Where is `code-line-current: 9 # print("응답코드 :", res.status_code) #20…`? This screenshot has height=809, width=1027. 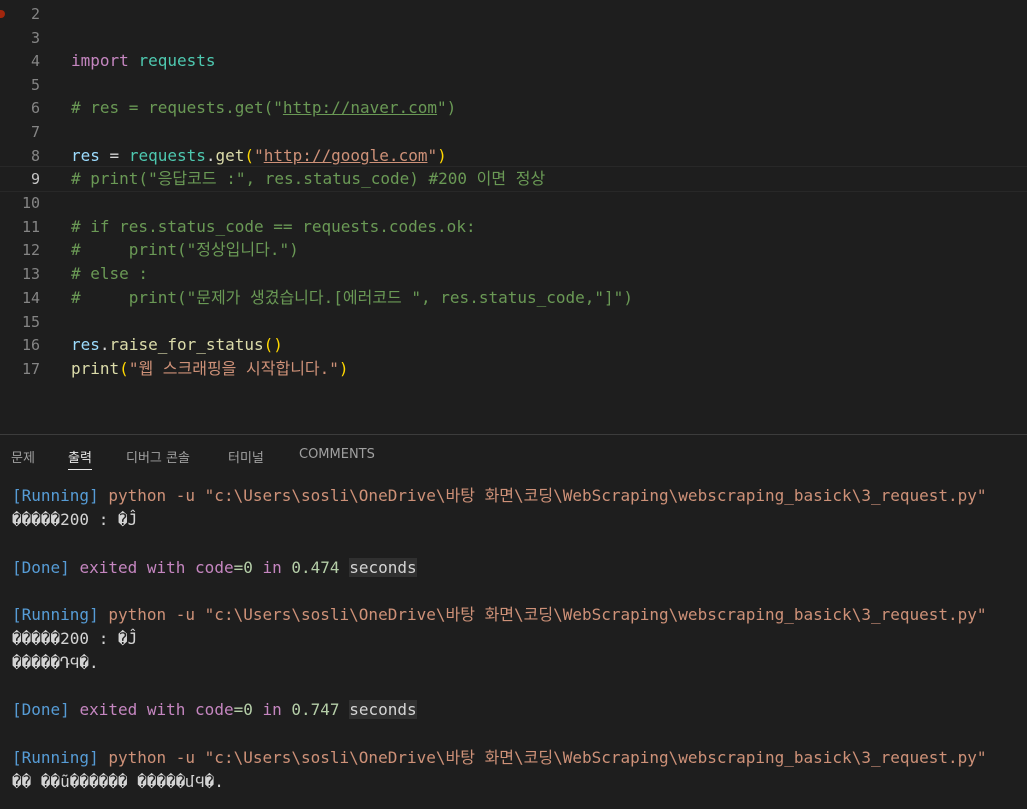 code-line-current: 9 # print("응답코드 :", res.status_code) #20… is located at coordinates (513, 179).